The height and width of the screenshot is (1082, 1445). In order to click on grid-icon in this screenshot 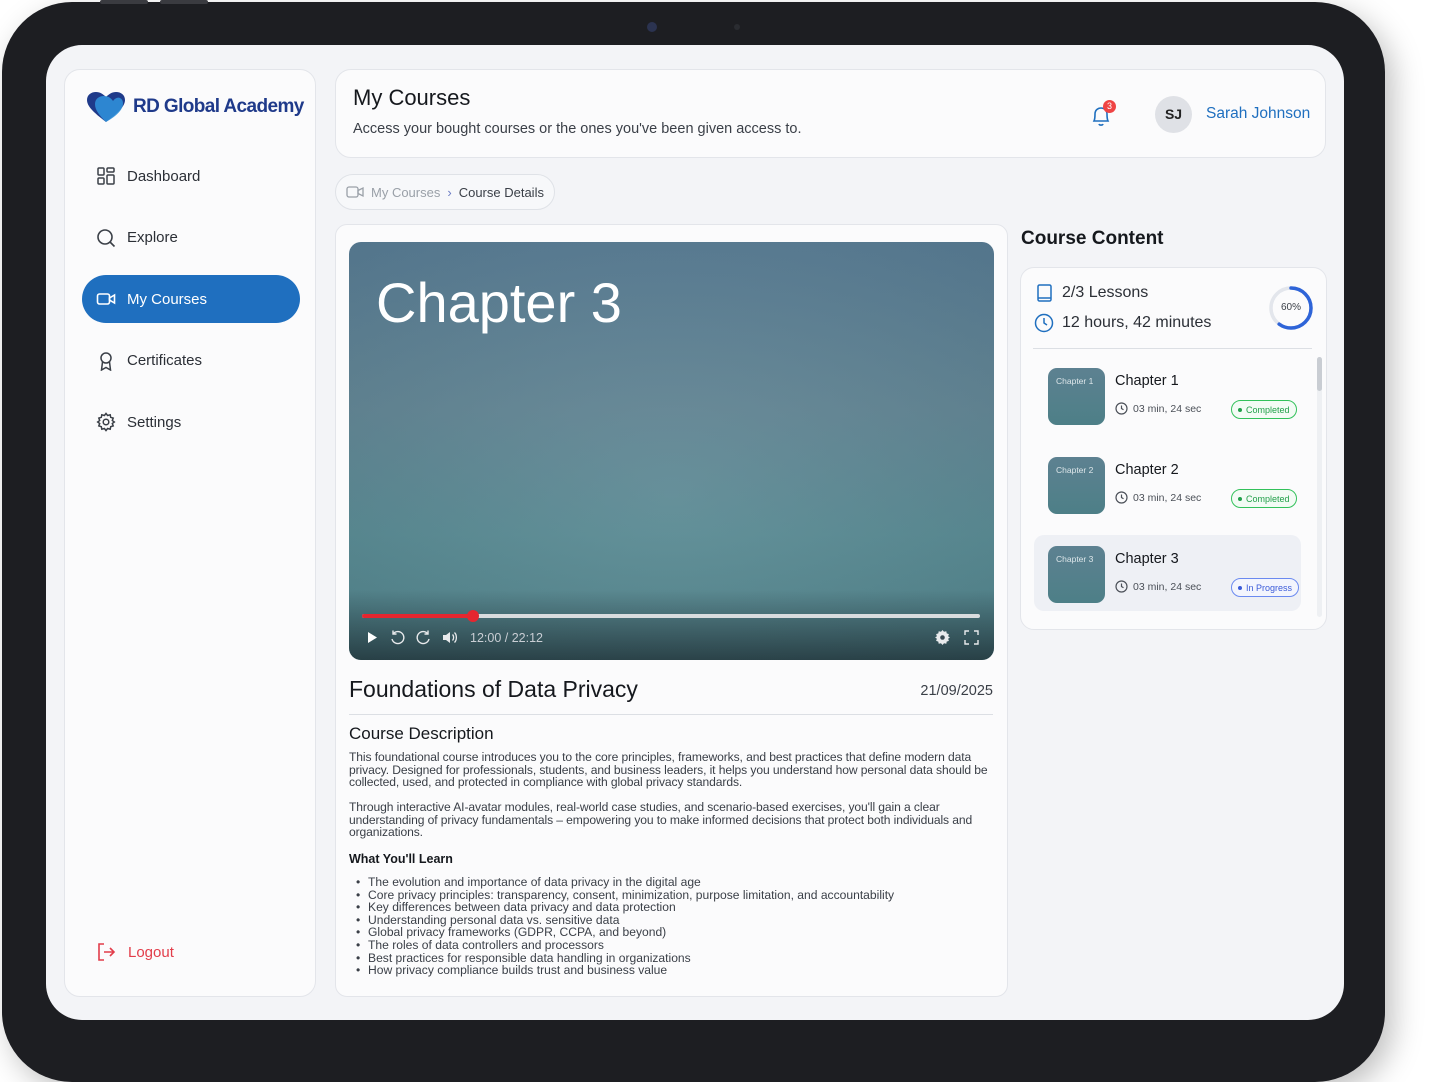, I will do `click(106, 176)`.